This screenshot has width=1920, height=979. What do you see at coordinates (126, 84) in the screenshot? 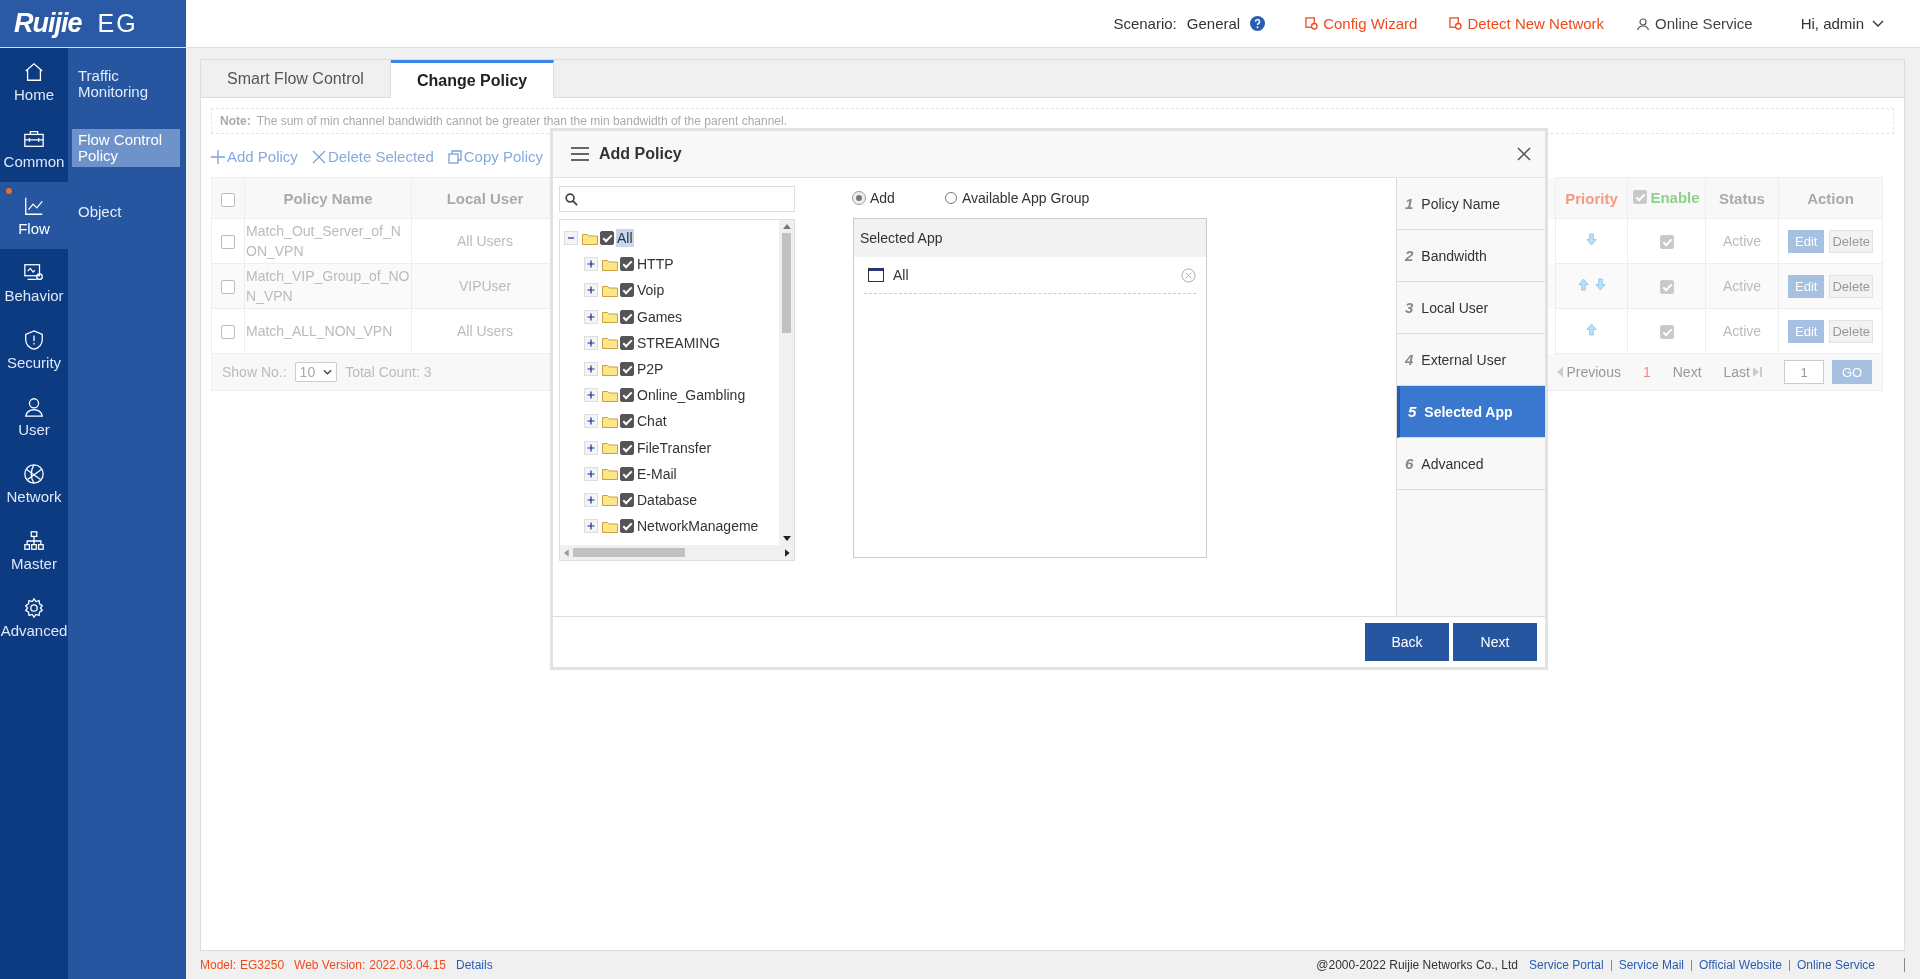
I see `subnav-item: Traffic Monitoring` at bounding box center [126, 84].